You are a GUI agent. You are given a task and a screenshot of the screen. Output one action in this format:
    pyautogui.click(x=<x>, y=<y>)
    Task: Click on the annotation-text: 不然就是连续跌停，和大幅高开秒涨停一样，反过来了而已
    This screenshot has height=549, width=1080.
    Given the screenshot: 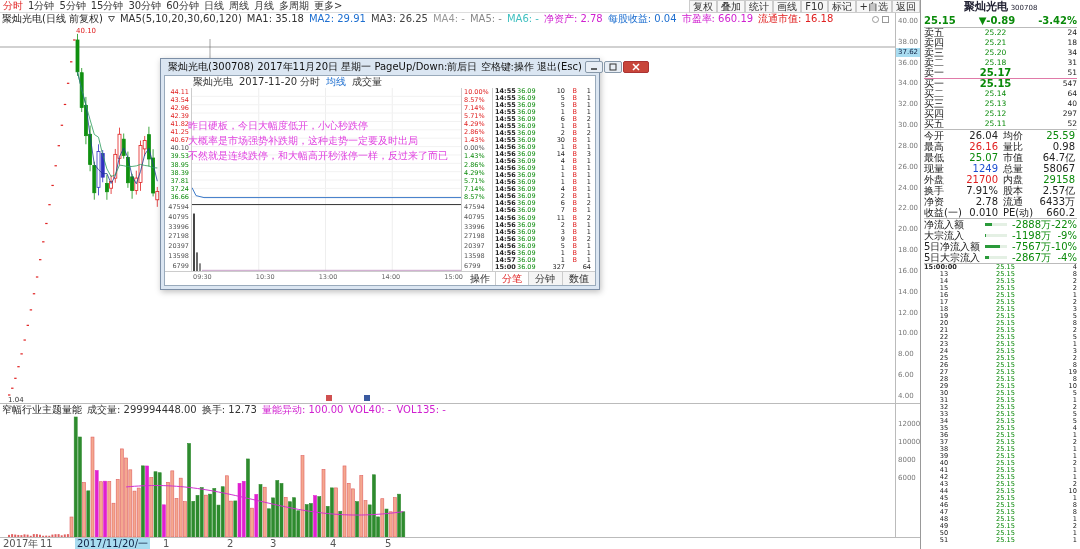 What is the action you would take?
    pyautogui.click(x=318, y=156)
    